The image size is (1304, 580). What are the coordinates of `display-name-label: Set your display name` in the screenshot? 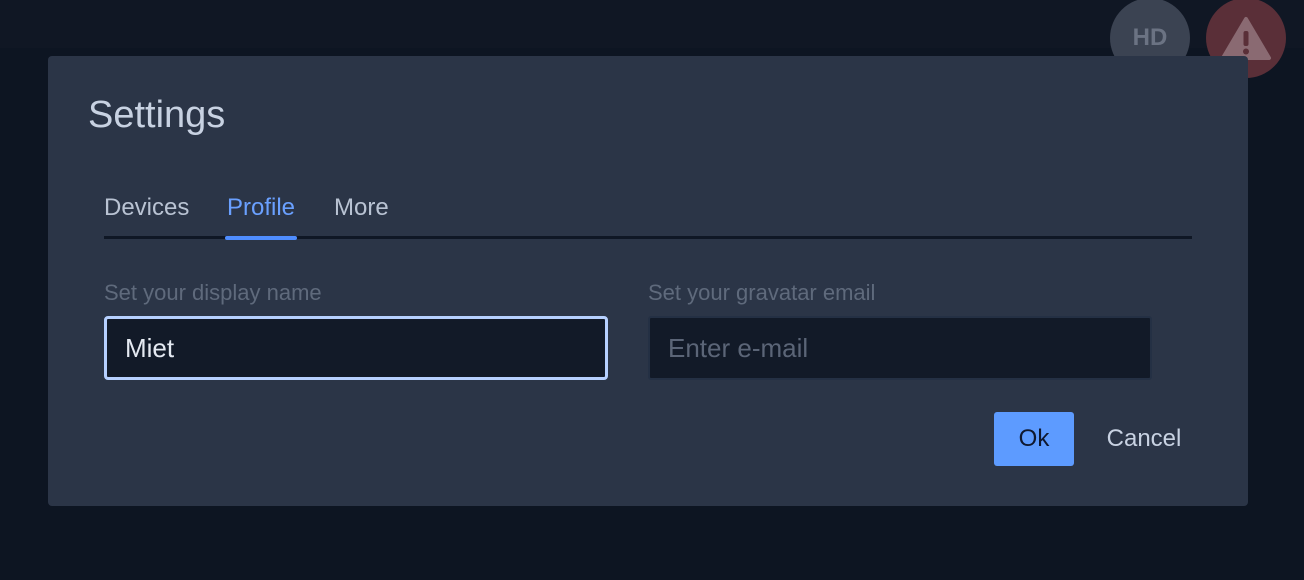 It's located at (213, 292).